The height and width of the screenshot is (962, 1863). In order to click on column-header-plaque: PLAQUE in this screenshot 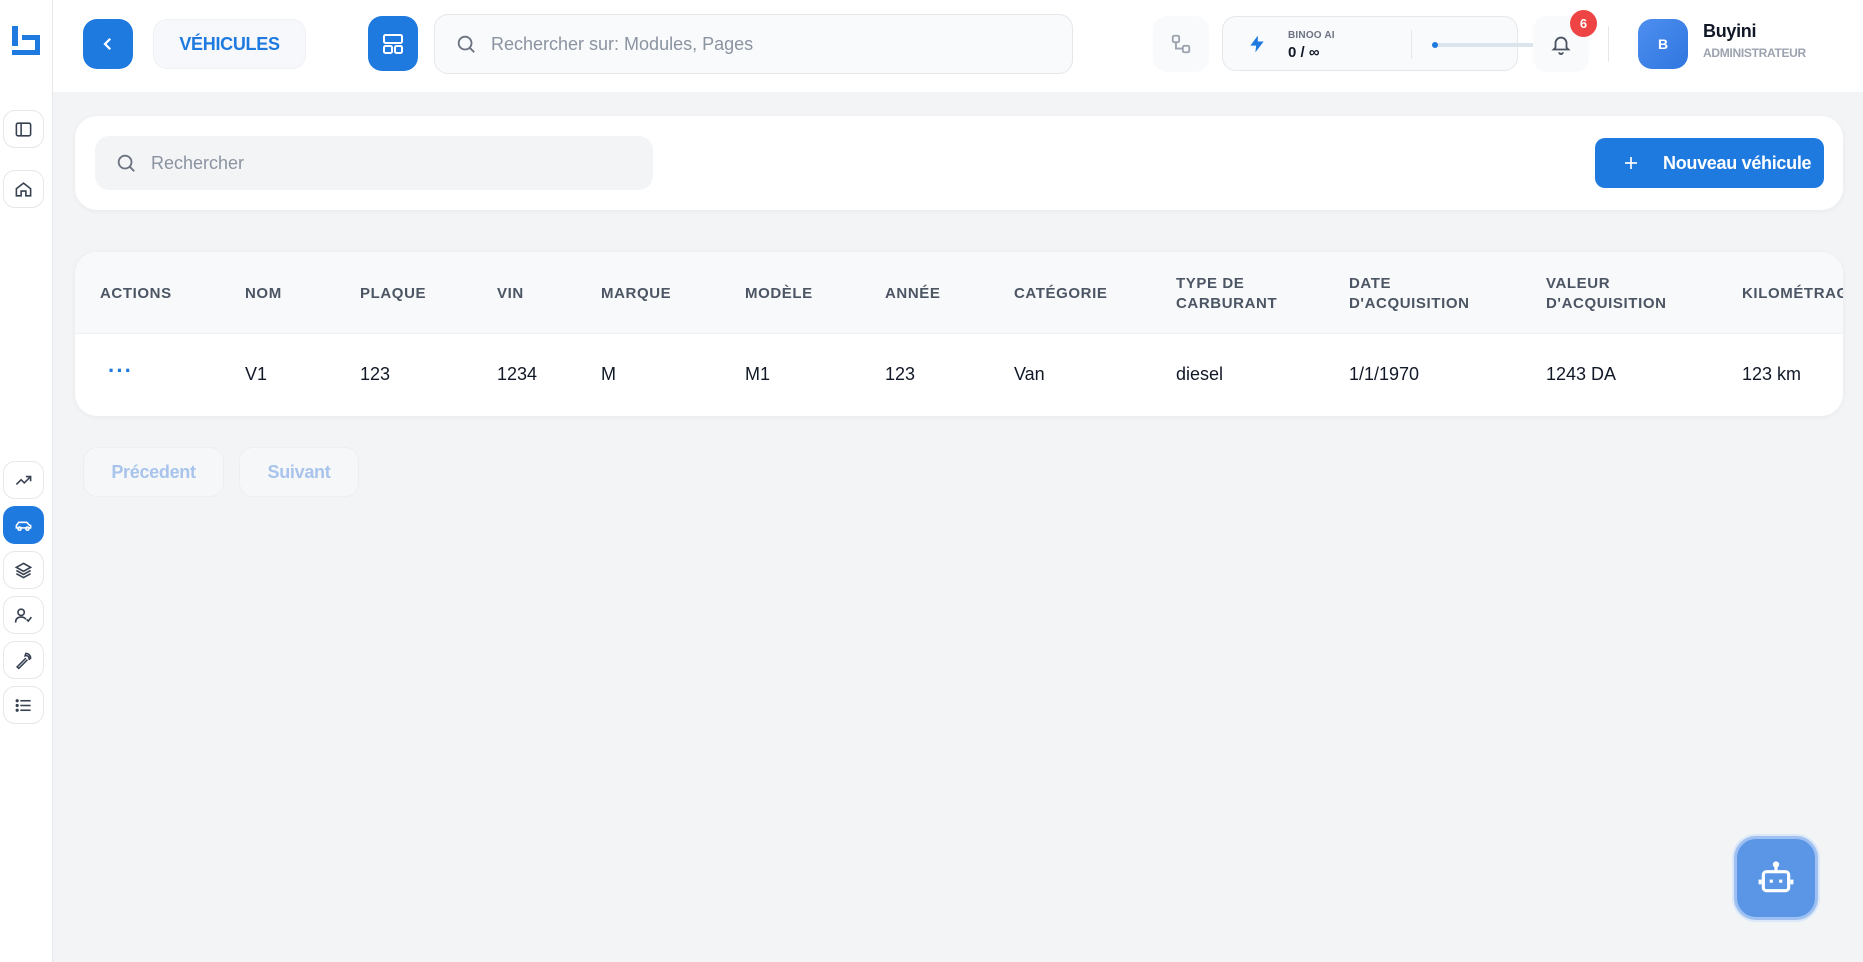, I will do `click(393, 294)`.